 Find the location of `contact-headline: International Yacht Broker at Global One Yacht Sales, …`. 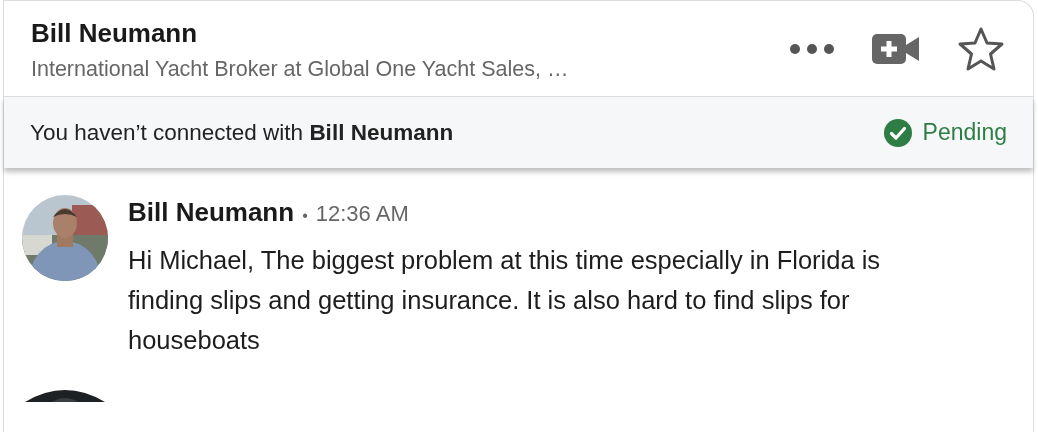

contact-headline: International Yacht Broker at Global One Yacht Sales, … is located at coordinates (300, 69).